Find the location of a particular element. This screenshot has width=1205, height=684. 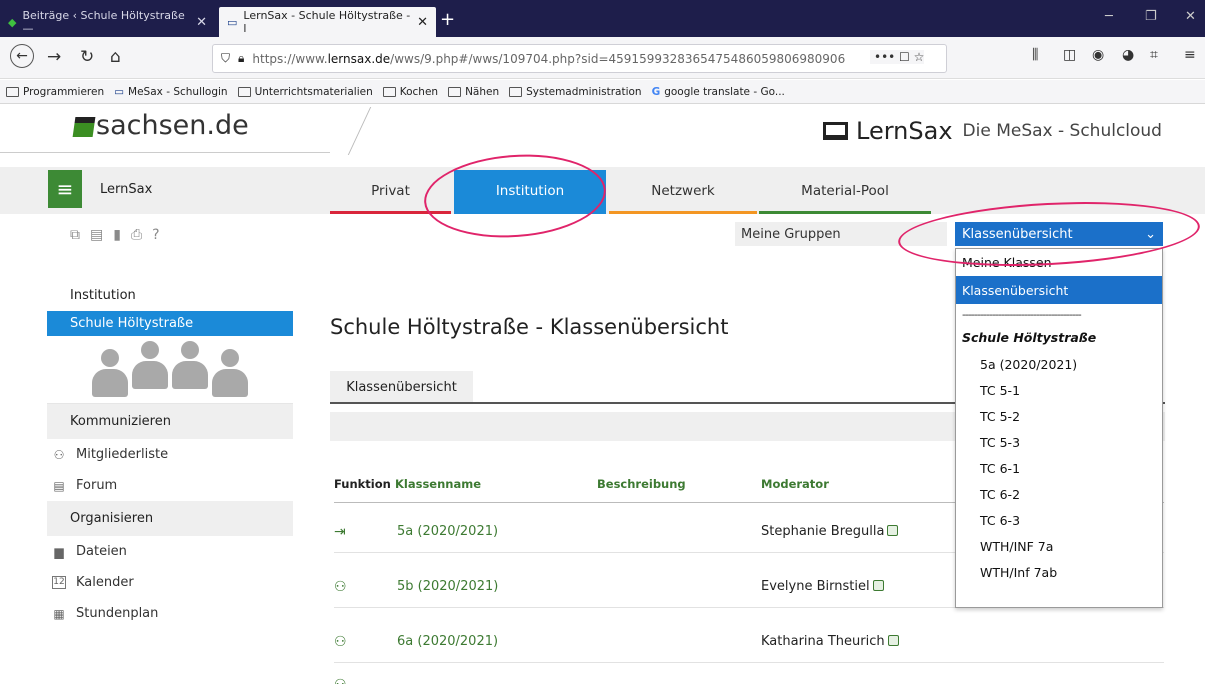

calendar-icon: 12 is located at coordinates (59, 582).